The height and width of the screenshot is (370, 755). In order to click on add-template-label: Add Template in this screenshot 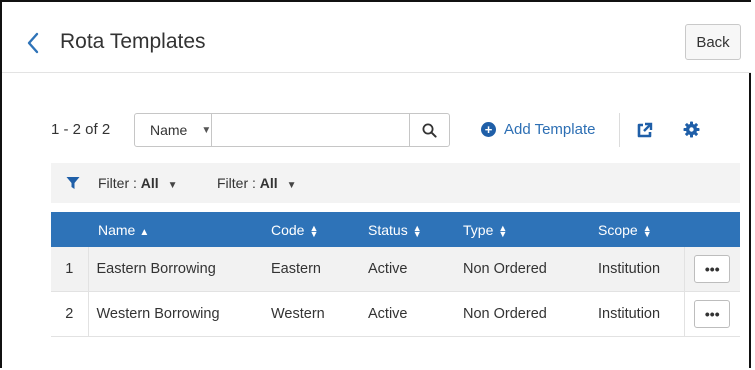, I will do `click(550, 129)`.